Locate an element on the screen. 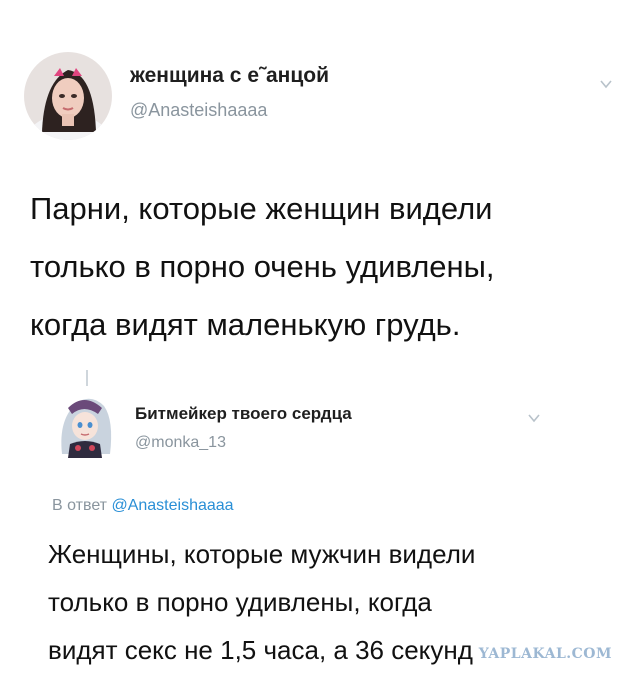 This screenshot has height=685, width=640. display-name: Битмейкер твоего сердца is located at coordinates (243, 414).